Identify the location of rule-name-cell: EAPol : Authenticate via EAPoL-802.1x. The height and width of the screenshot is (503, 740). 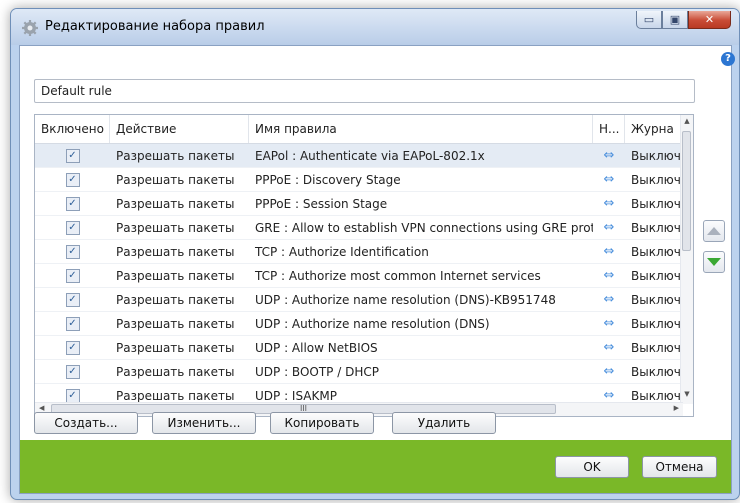
(370, 155).